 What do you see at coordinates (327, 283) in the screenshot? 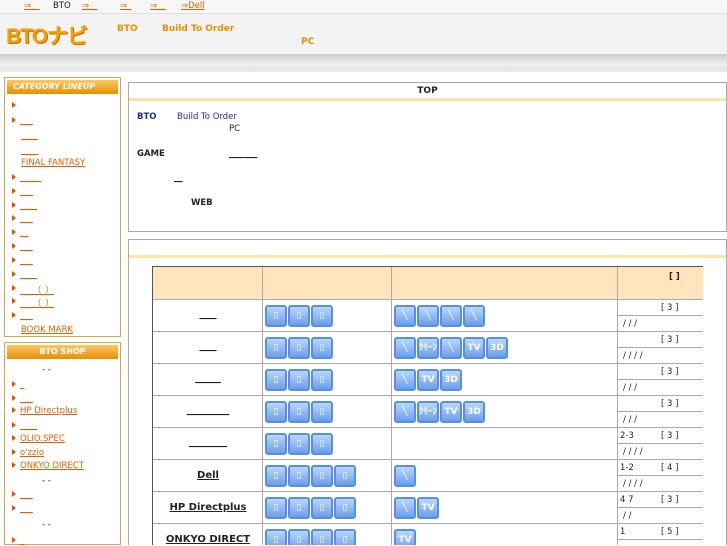
I see `table-header-cell` at bounding box center [327, 283].